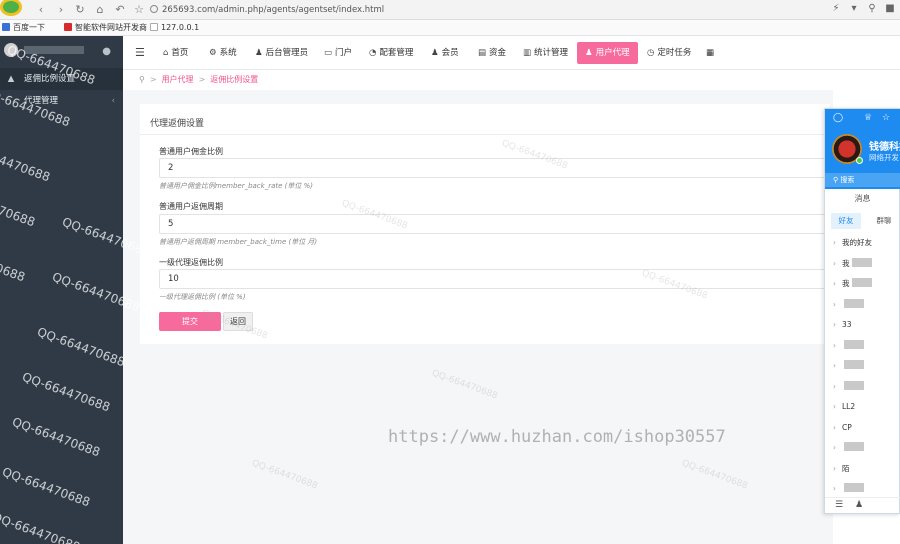 The image size is (900, 544). I want to click on chart-icon: ▥, so click(527, 53).